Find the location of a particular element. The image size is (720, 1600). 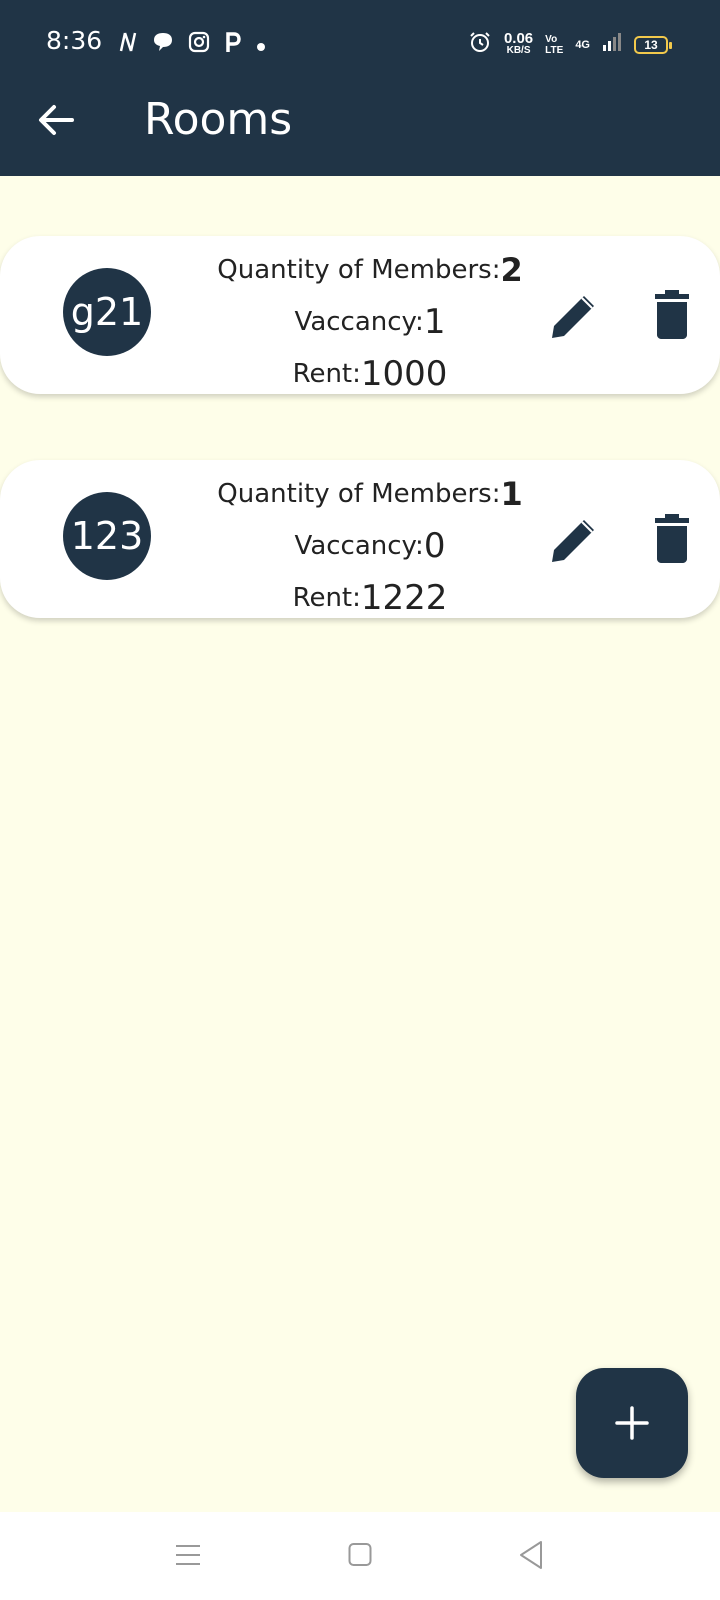

back-button is located at coordinates (56, 120).